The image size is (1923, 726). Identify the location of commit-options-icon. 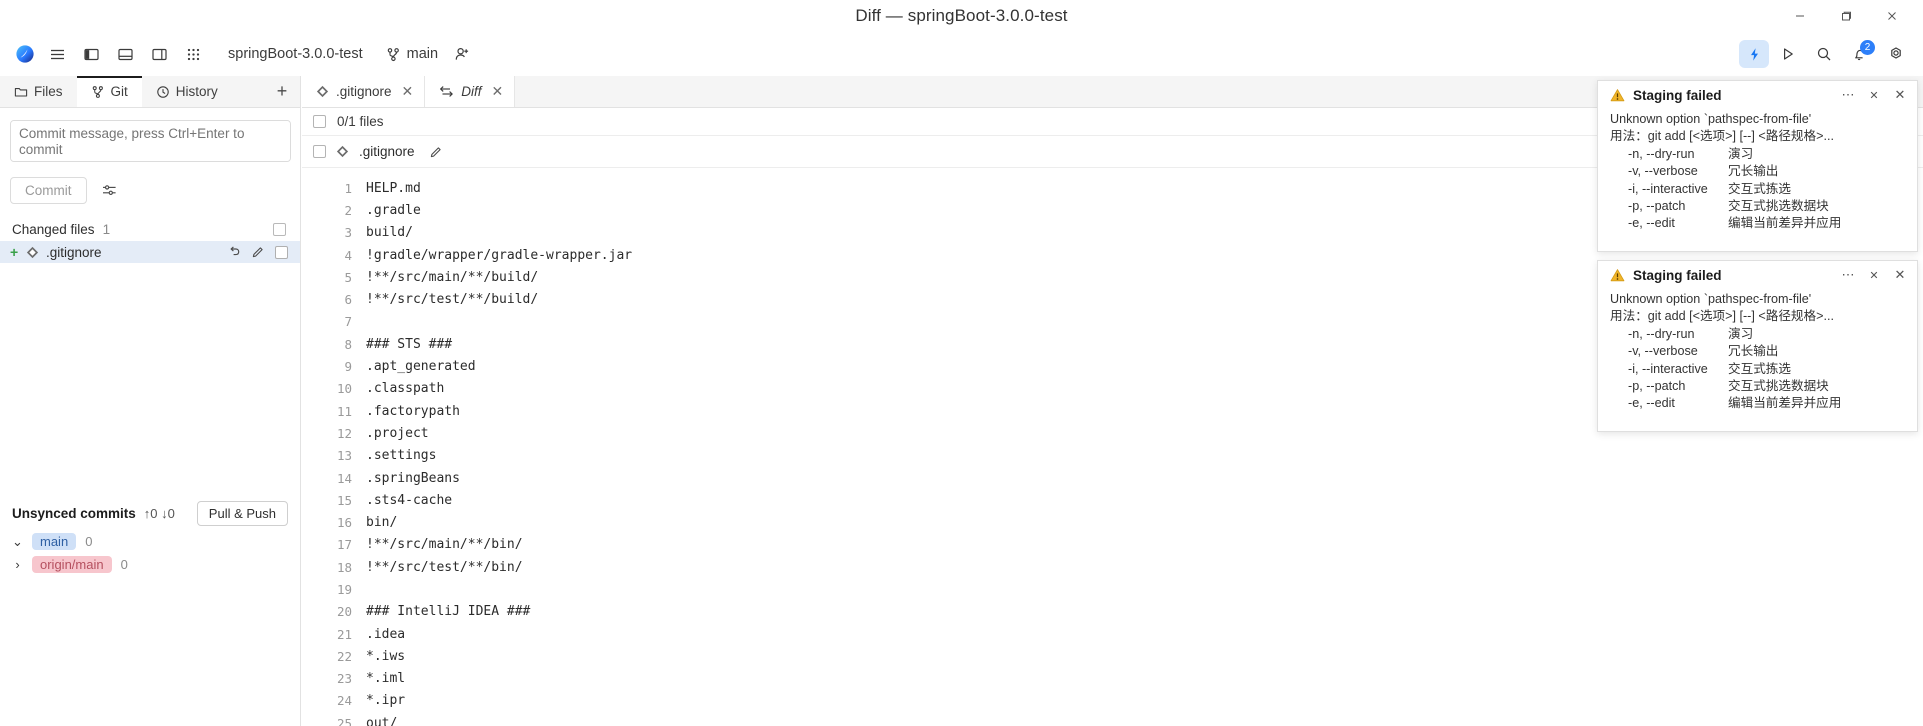
(109, 190).